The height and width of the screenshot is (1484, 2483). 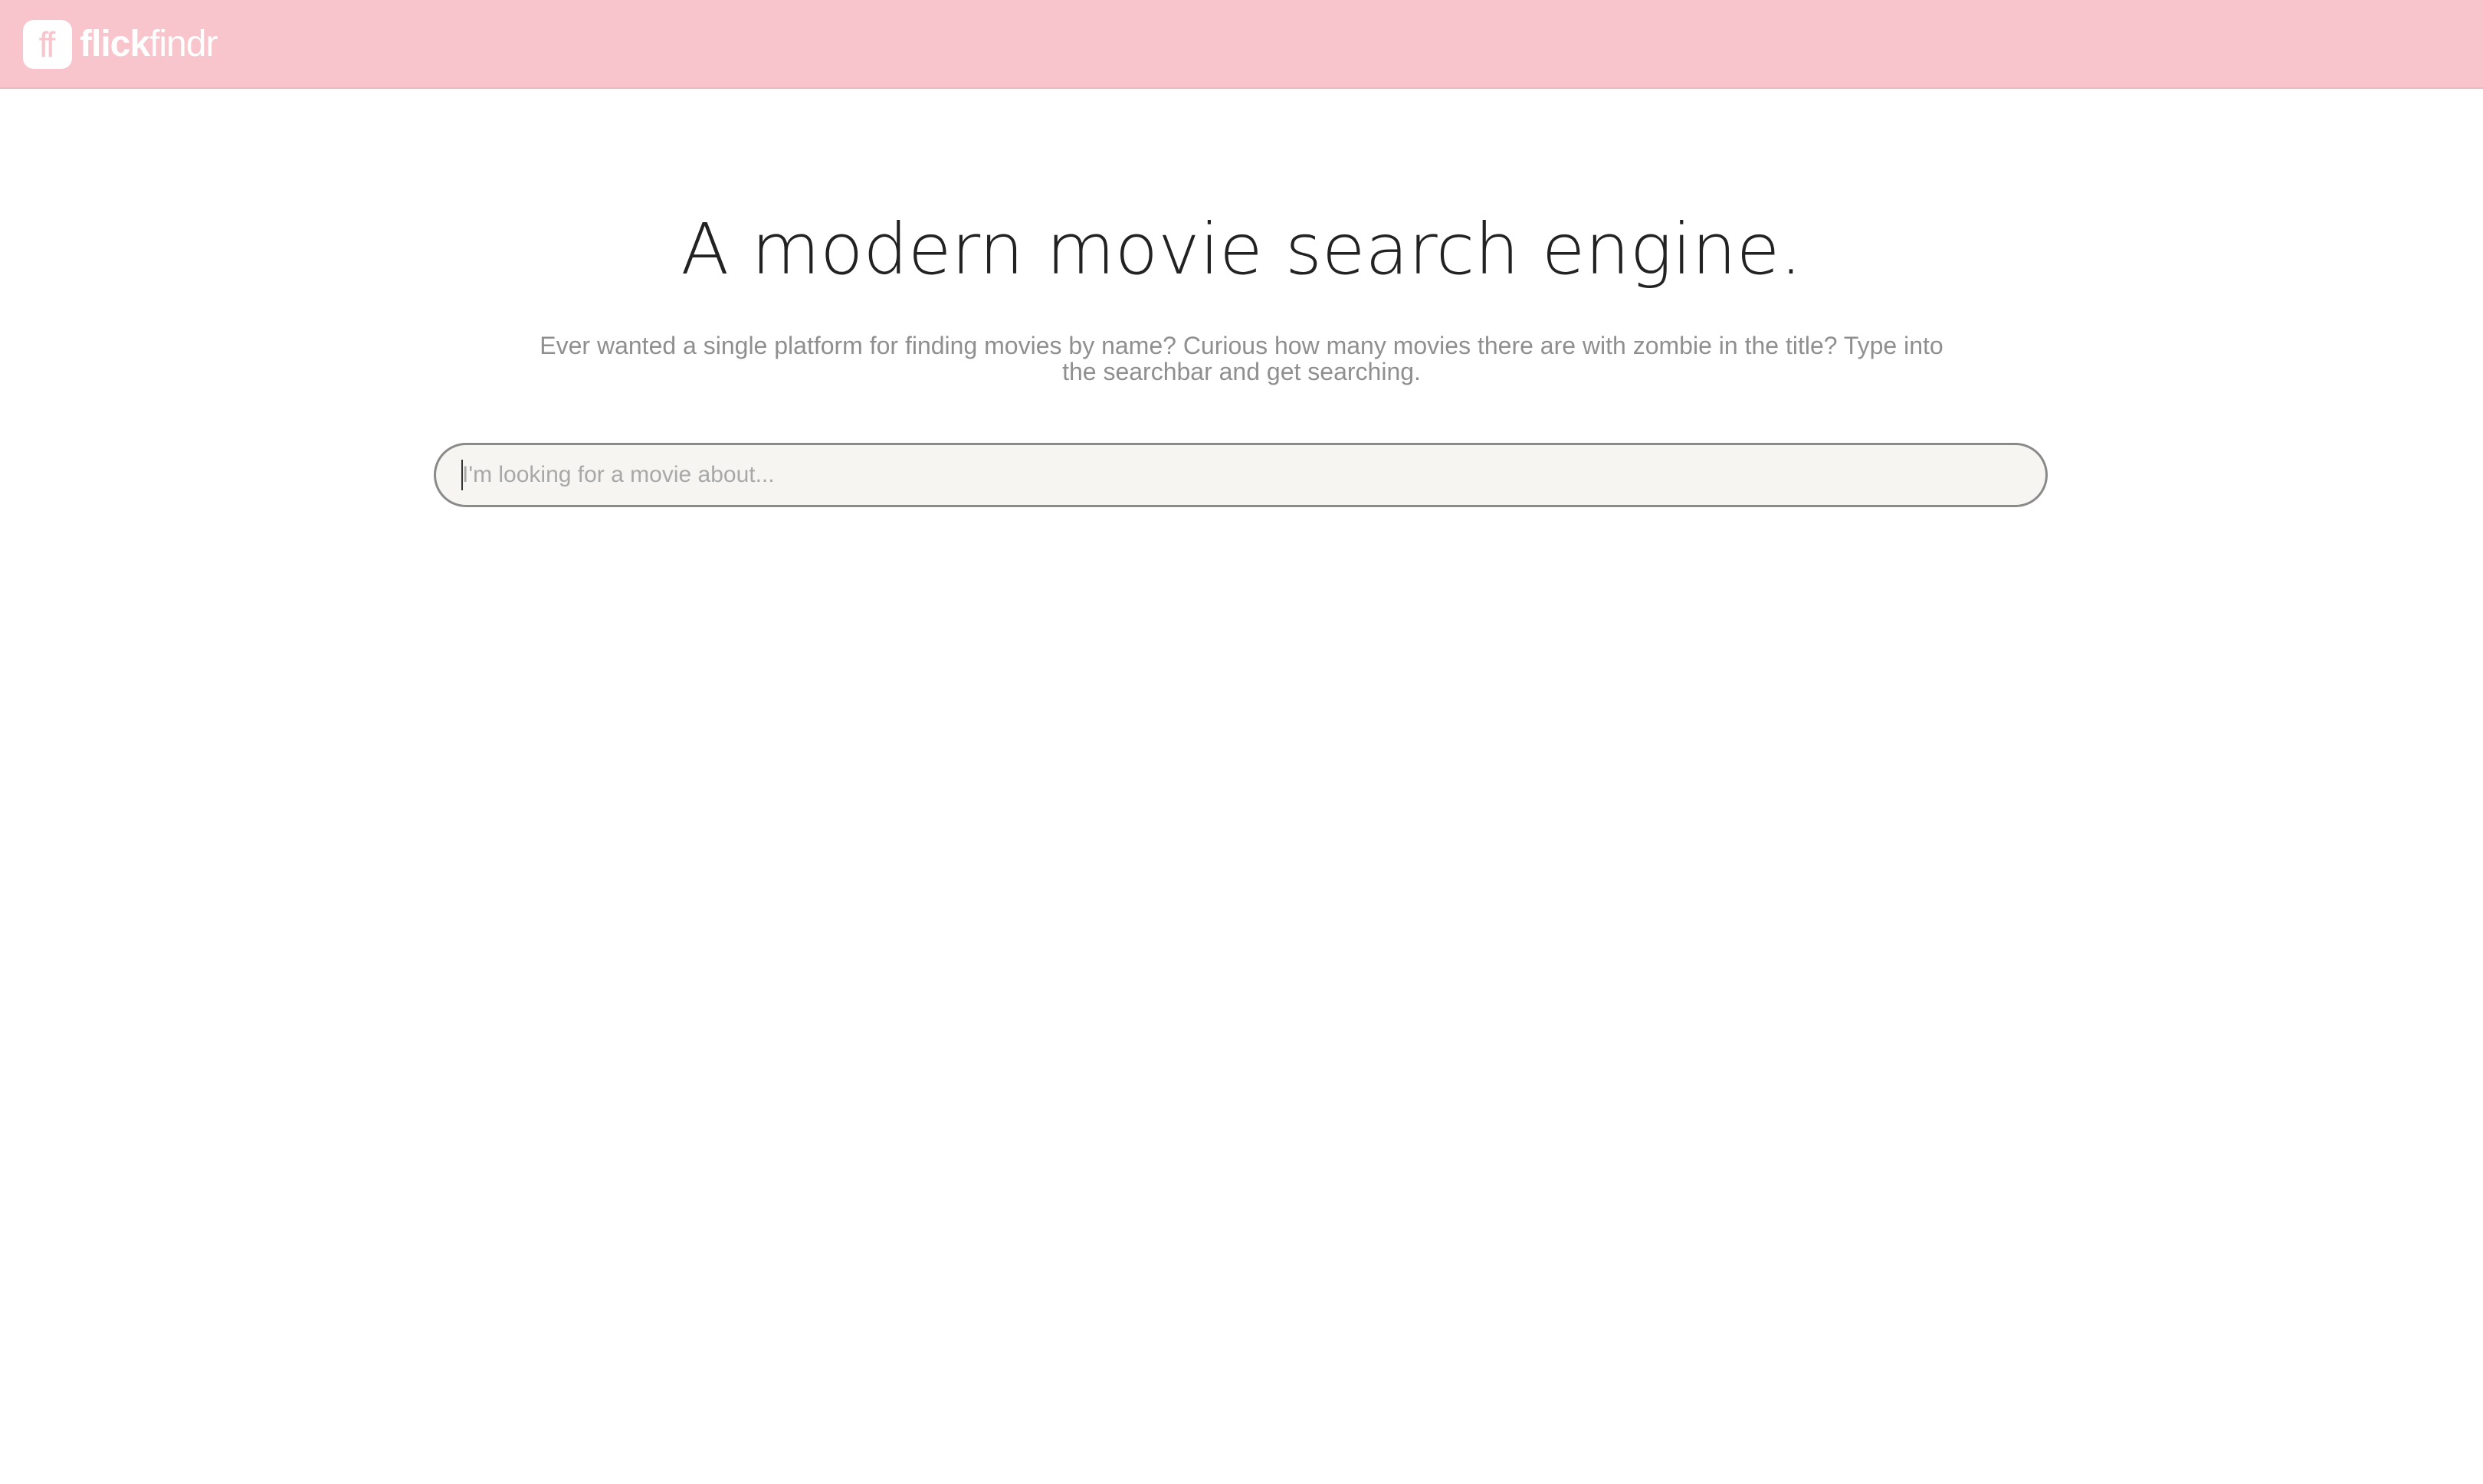 I want to click on top-navigation-bar: ff flickfindr, so click(x=1241, y=44).